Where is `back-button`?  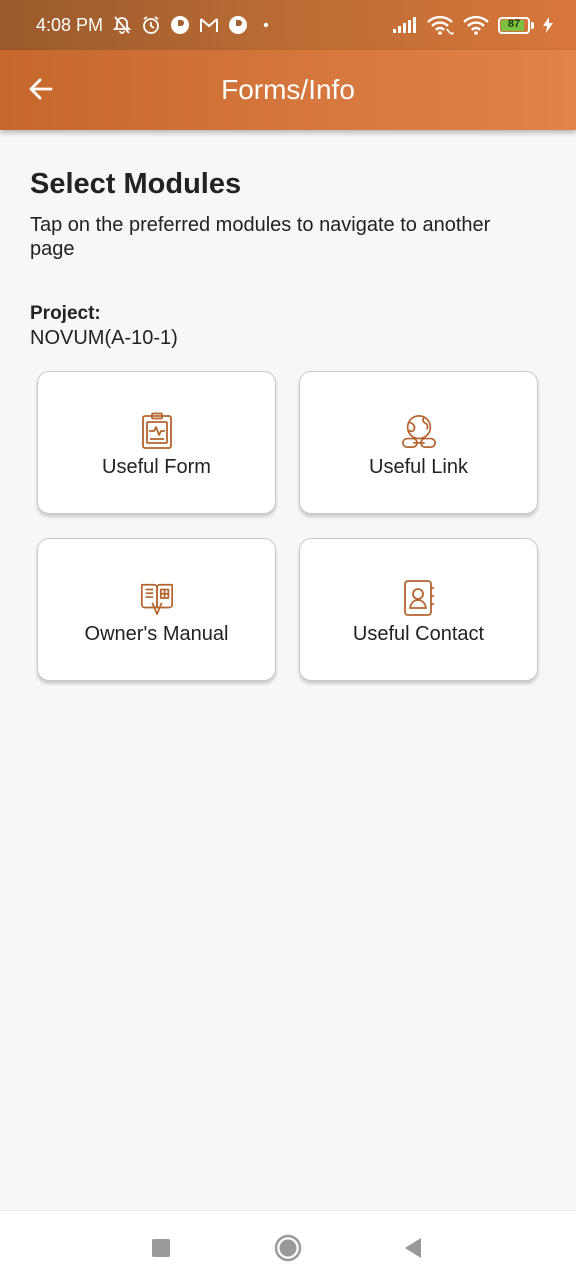 back-button is located at coordinates (41, 89).